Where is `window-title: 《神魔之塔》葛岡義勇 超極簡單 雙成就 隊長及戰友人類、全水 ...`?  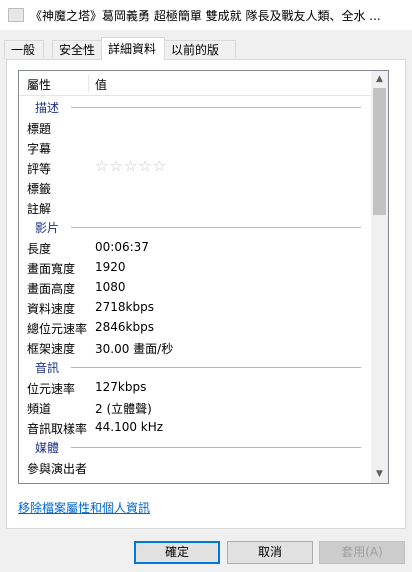 window-title: 《神魔之塔》葛岡義勇 超極簡單 雙成就 隊長及戰友人類、全水 ... is located at coordinates (205, 16).